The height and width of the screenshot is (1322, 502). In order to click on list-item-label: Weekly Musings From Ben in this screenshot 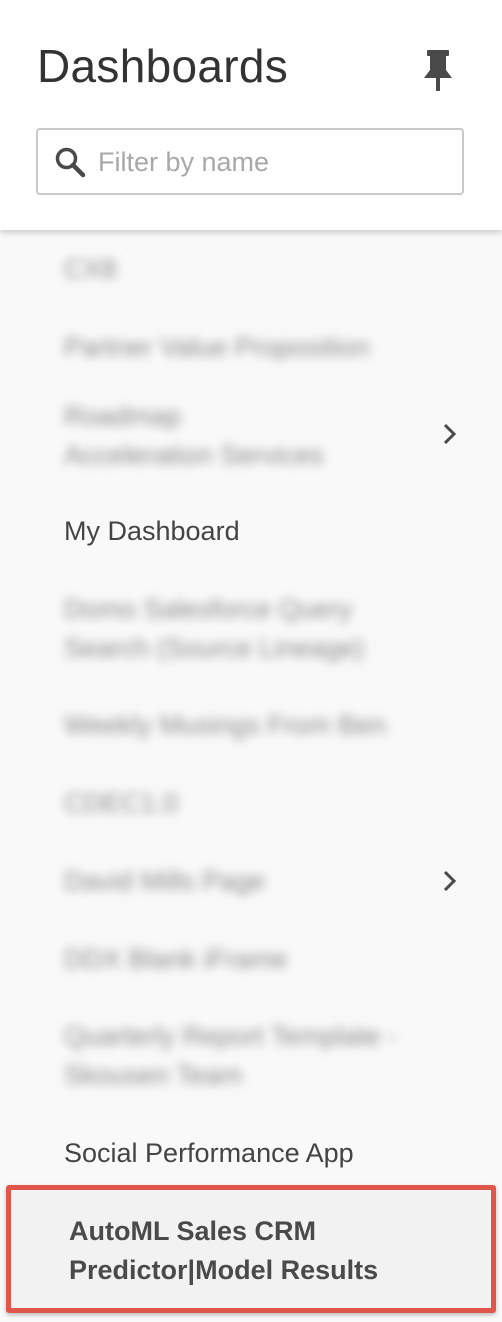, I will do `click(225, 725)`.